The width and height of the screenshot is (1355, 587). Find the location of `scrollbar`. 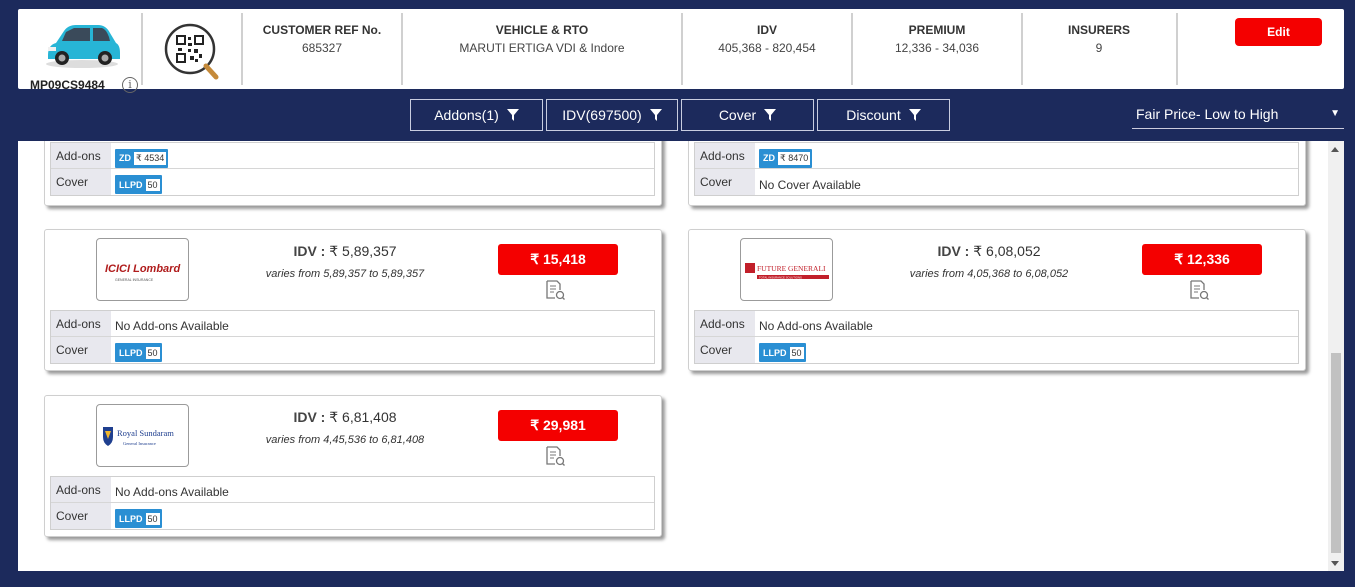

scrollbar is located at coordinates (1336, 356).